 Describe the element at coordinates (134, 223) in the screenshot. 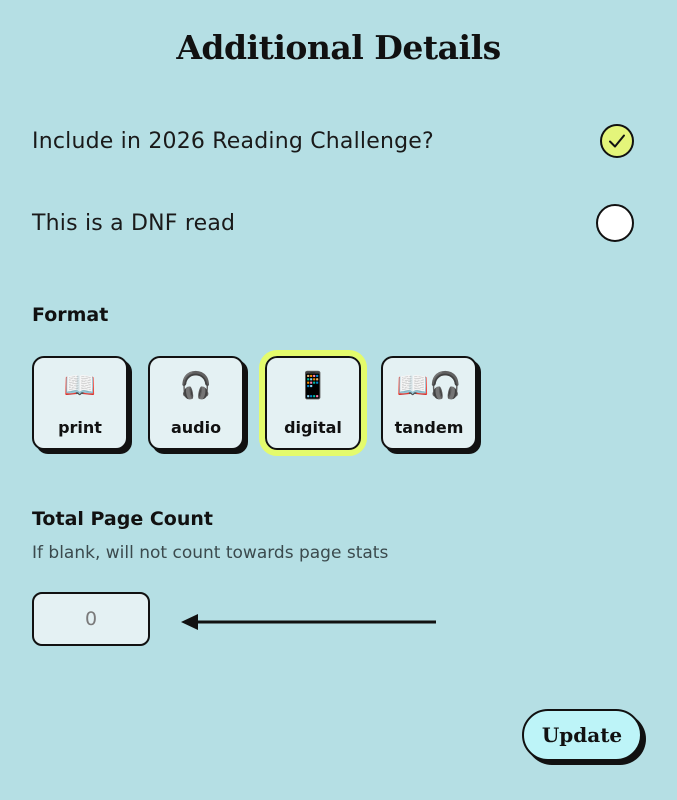

I see `dnf-label: This is a DNF read` at that location.